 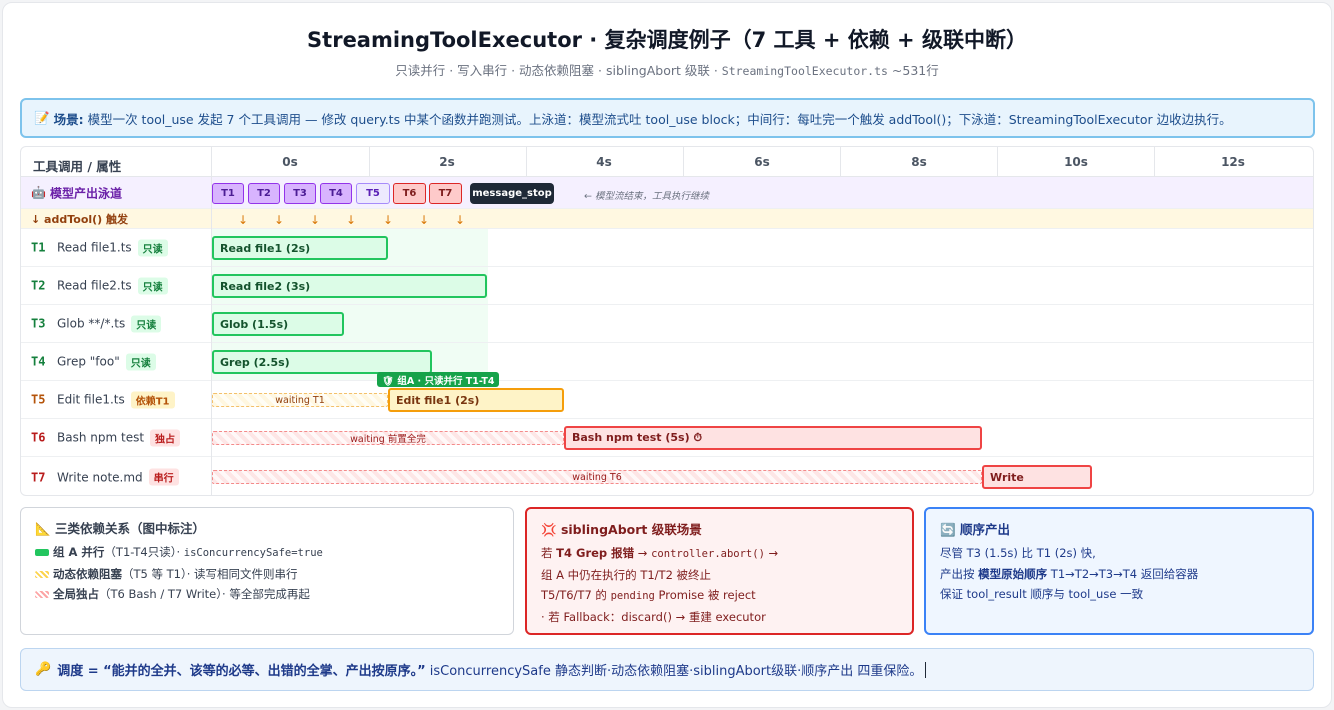 I want to click on dependency-title-text: 三类依赖关系（图中标注）, so click(x=129, y=528).